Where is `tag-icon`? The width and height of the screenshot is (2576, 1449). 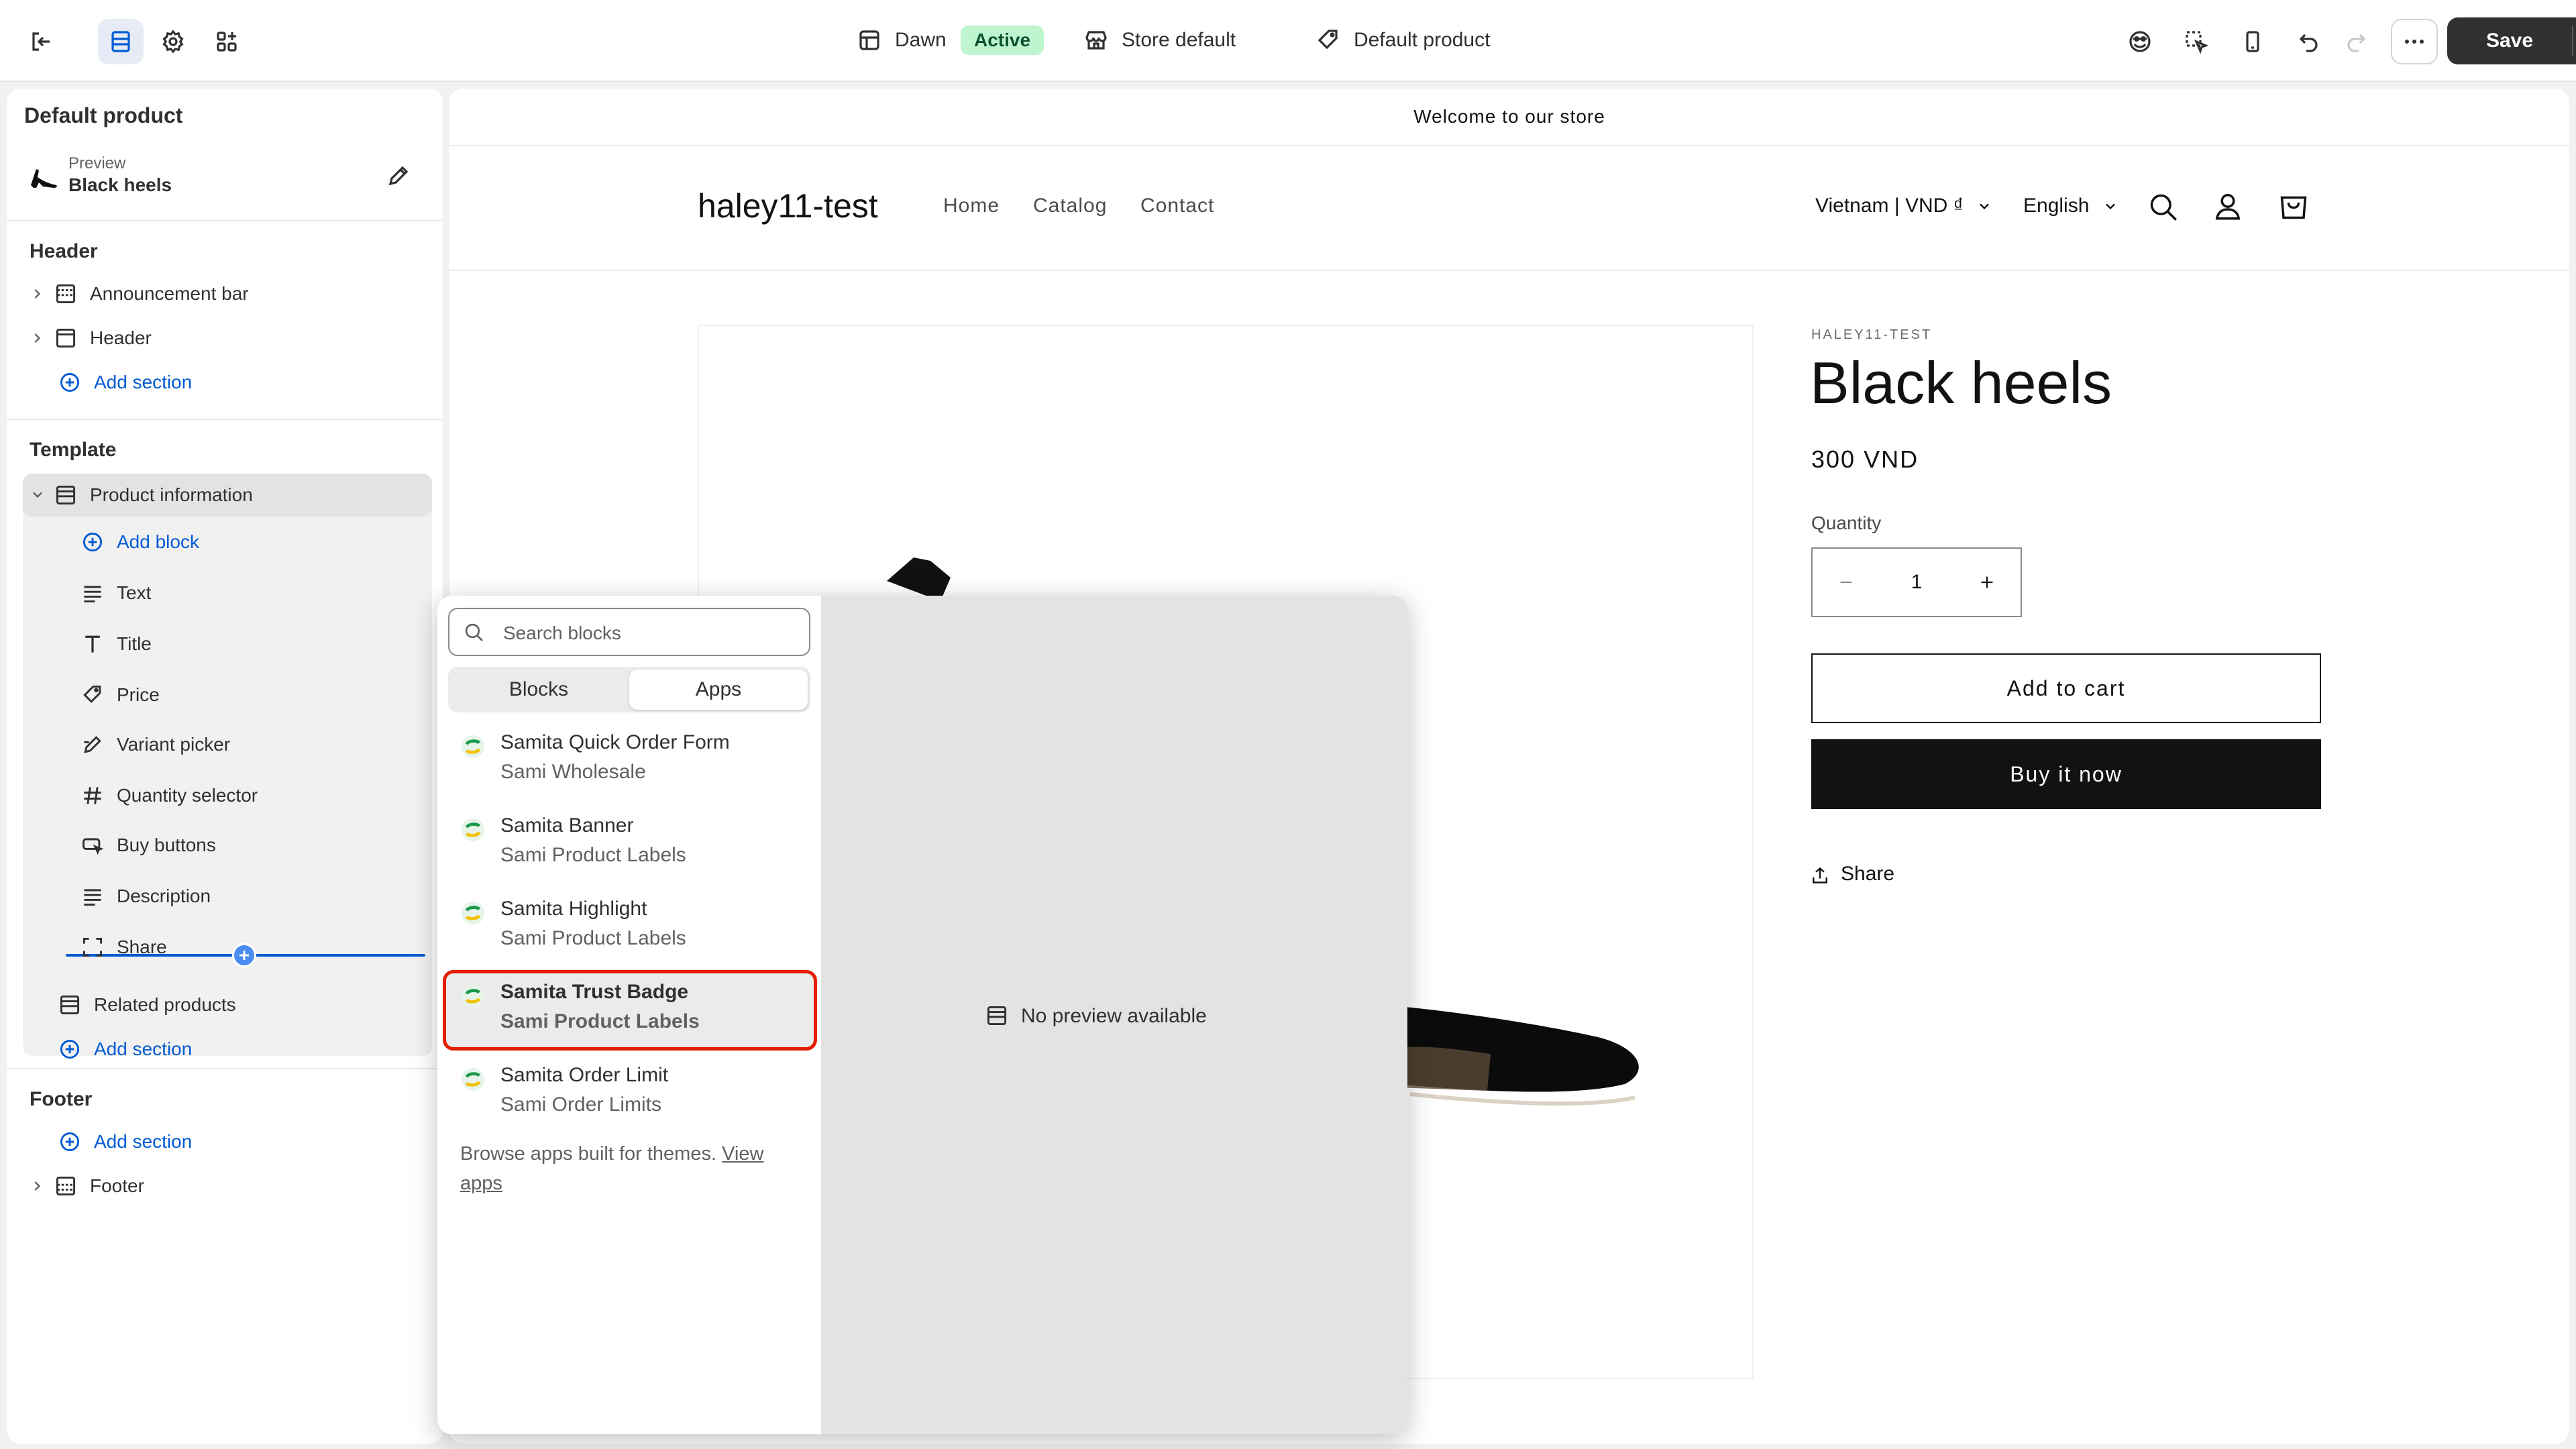 tag-icon is located at coordinates (1328, 40).